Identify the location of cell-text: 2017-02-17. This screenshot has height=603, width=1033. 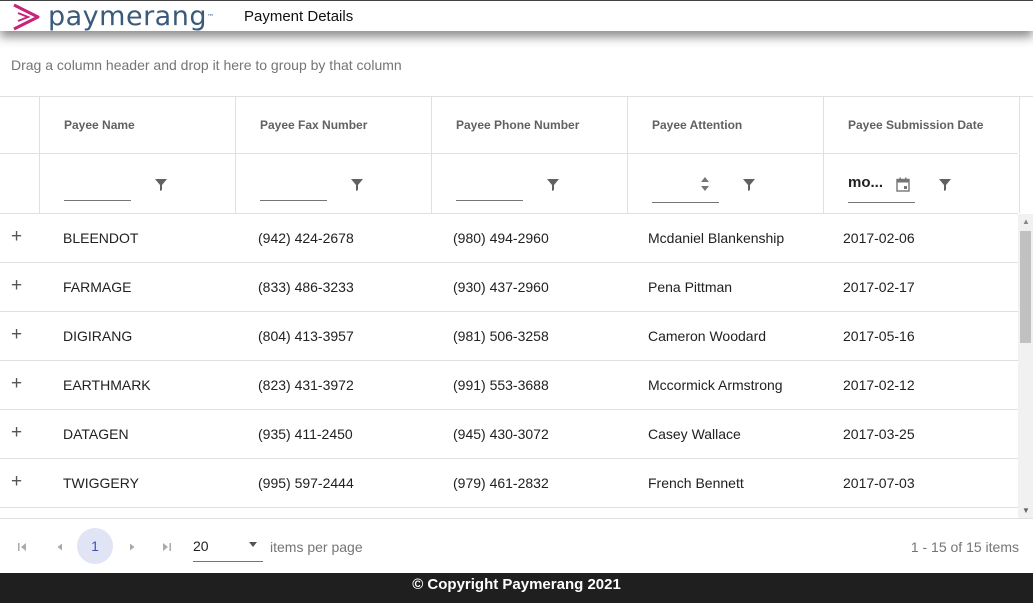
(879, 287).